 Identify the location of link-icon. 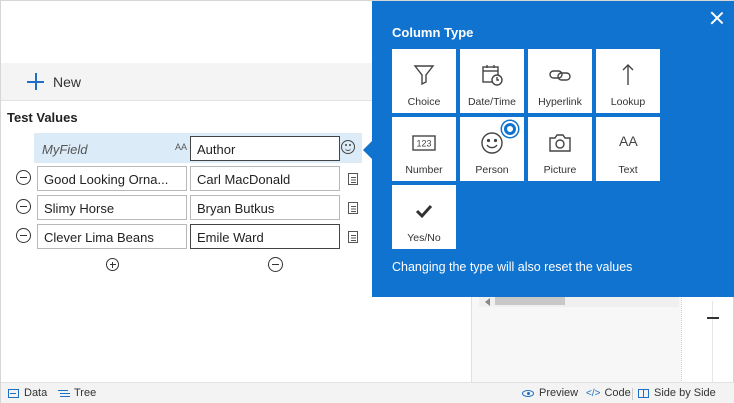
(560, 75).